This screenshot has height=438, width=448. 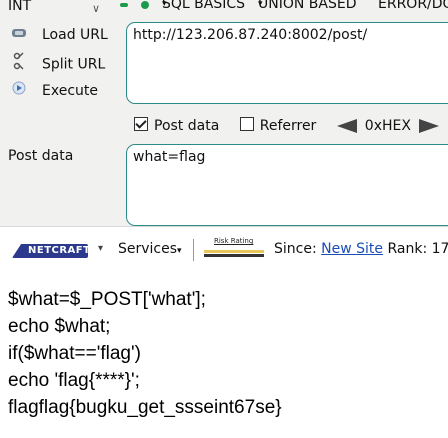 I want to click on load-url-button: Load URL, so click(x=58, y=35).